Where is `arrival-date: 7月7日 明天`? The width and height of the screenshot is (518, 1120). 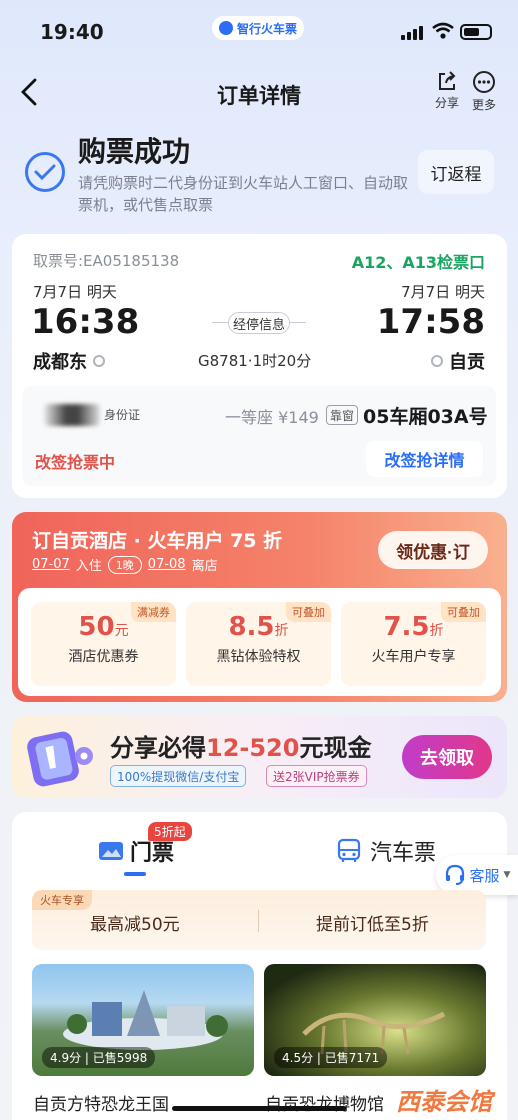 arrival-date: 7月7日 明天 is located at coordinates (443, 292).